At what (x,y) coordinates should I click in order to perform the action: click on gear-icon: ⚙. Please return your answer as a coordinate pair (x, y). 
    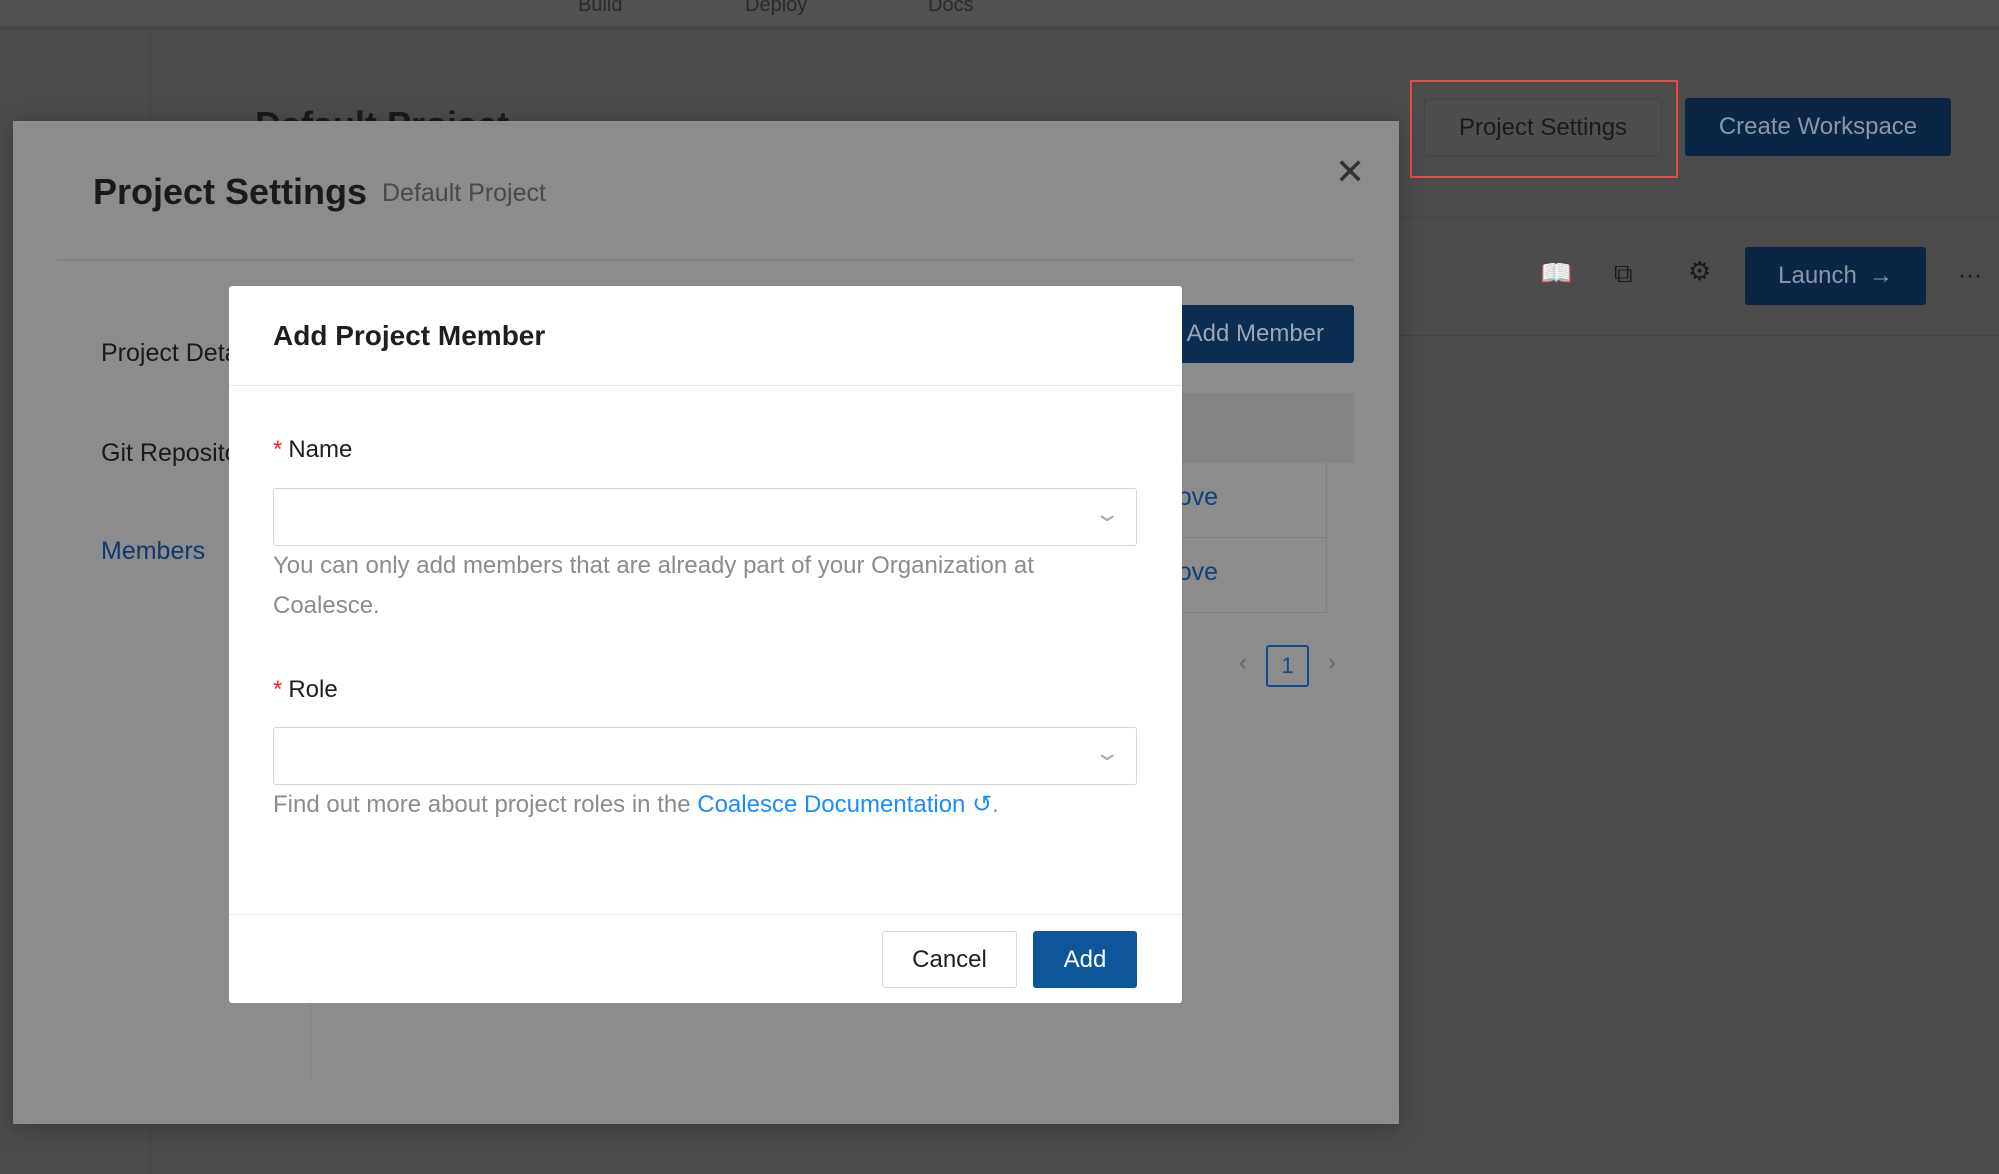
    Looking at the image, I should click on (1699, 271).